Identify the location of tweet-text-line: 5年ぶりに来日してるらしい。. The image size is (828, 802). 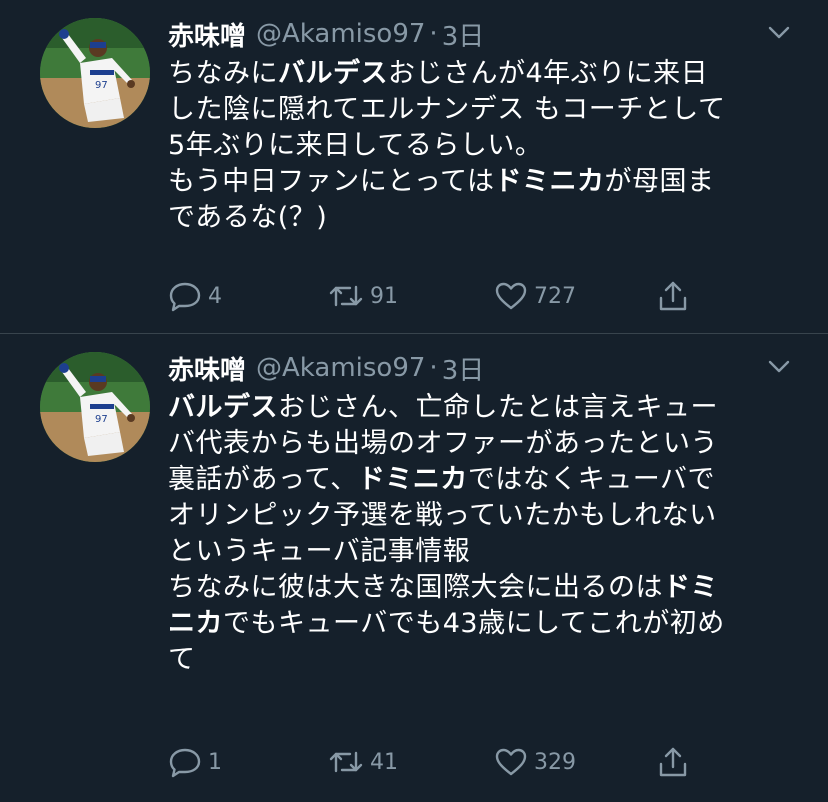
(483, 146).